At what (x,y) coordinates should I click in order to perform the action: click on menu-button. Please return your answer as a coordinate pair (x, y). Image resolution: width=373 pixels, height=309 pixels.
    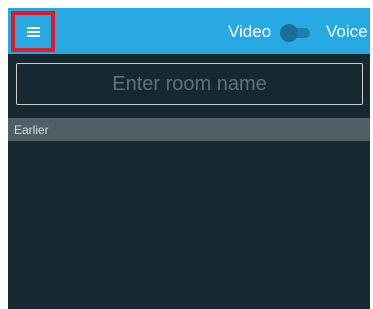
    Looking at the image, I should click on (33, 31).